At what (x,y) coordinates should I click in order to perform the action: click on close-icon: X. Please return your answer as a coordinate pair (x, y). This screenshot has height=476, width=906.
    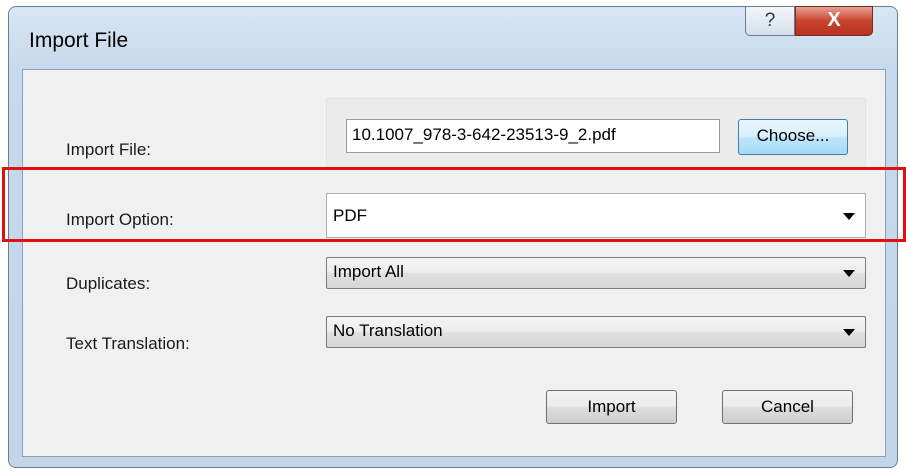
    Looking at the image, I should click on (834, 20).